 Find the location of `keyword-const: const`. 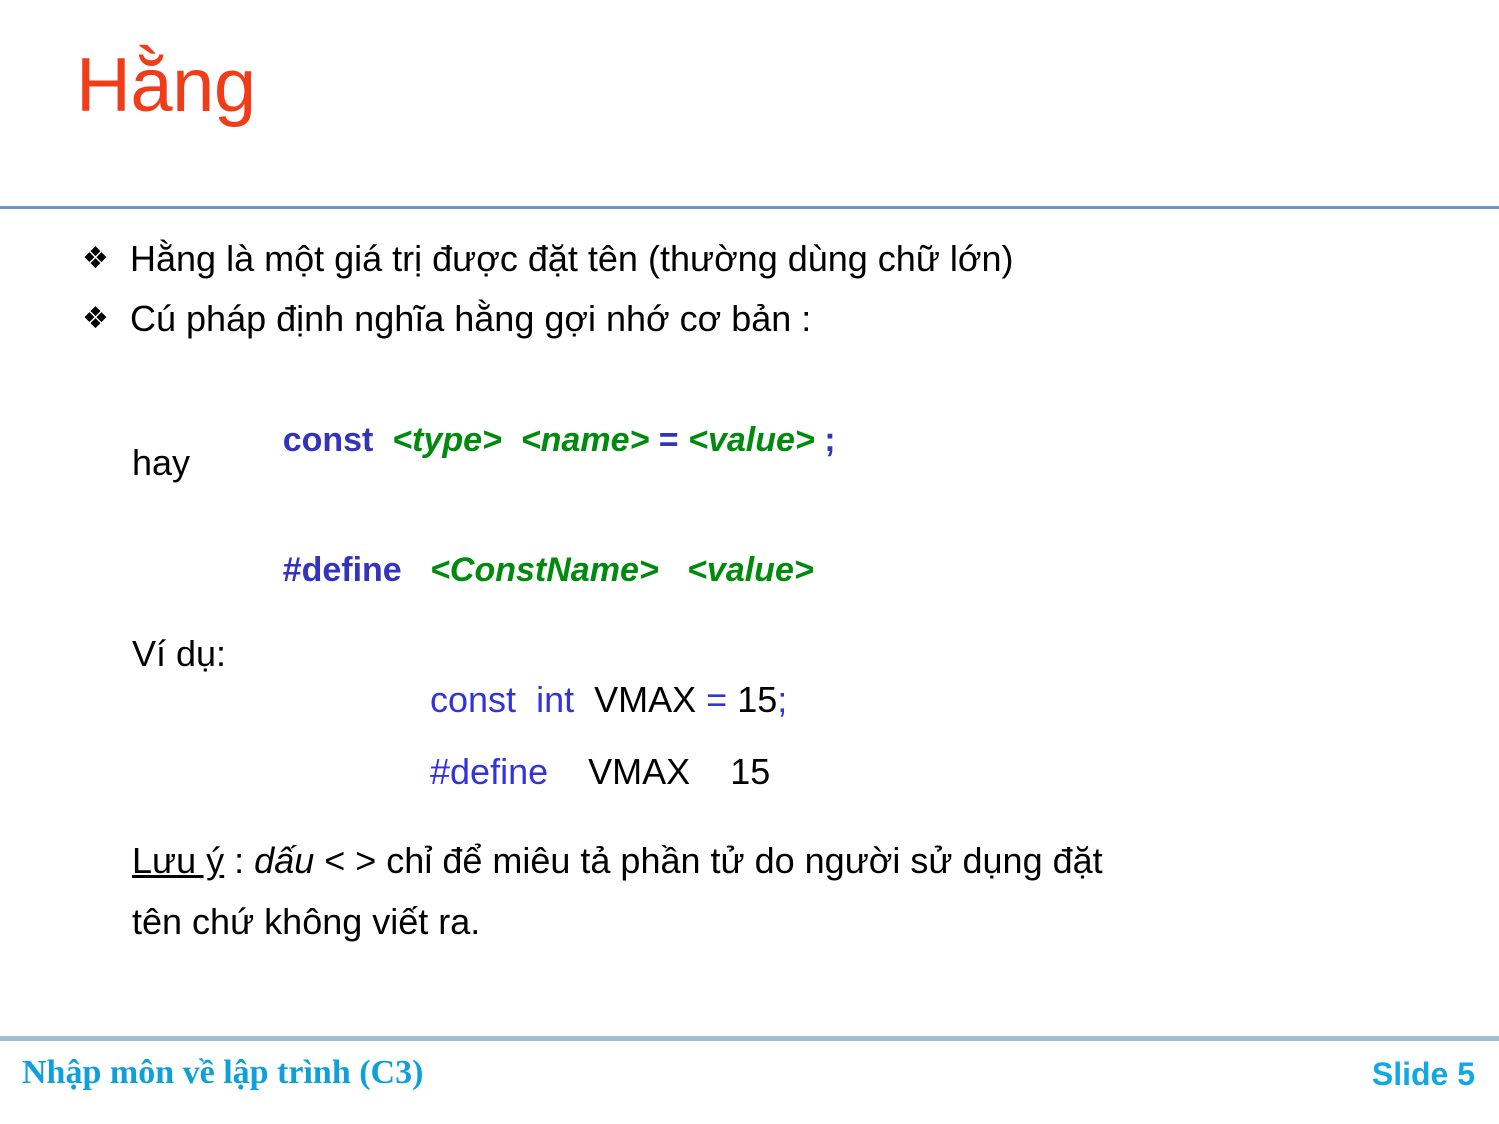

keyword-const: const is located at coordinates (328, 440).